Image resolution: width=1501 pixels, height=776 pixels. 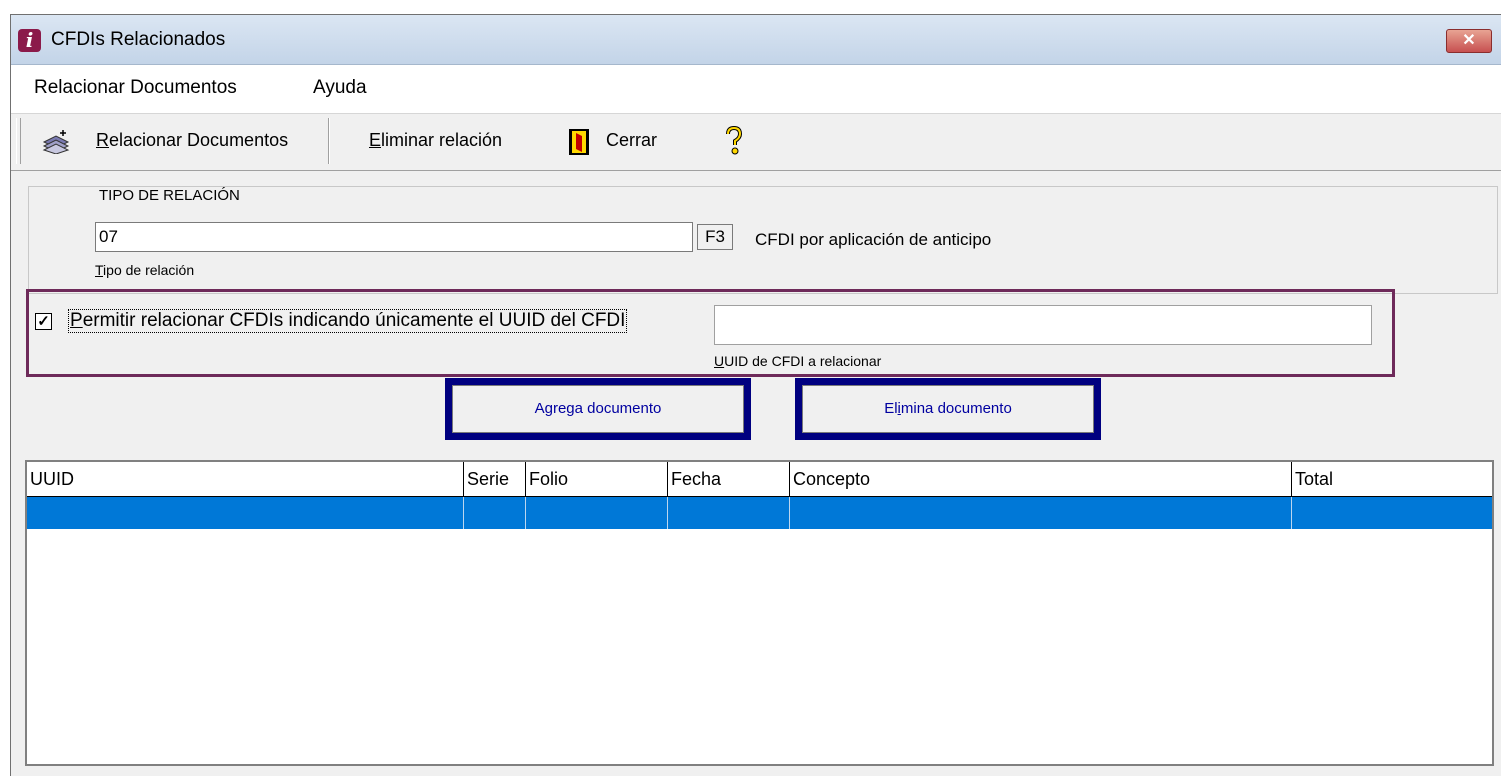 I want to click on elimina-documento-button: Elimina documento, so click(x=948, y=409).